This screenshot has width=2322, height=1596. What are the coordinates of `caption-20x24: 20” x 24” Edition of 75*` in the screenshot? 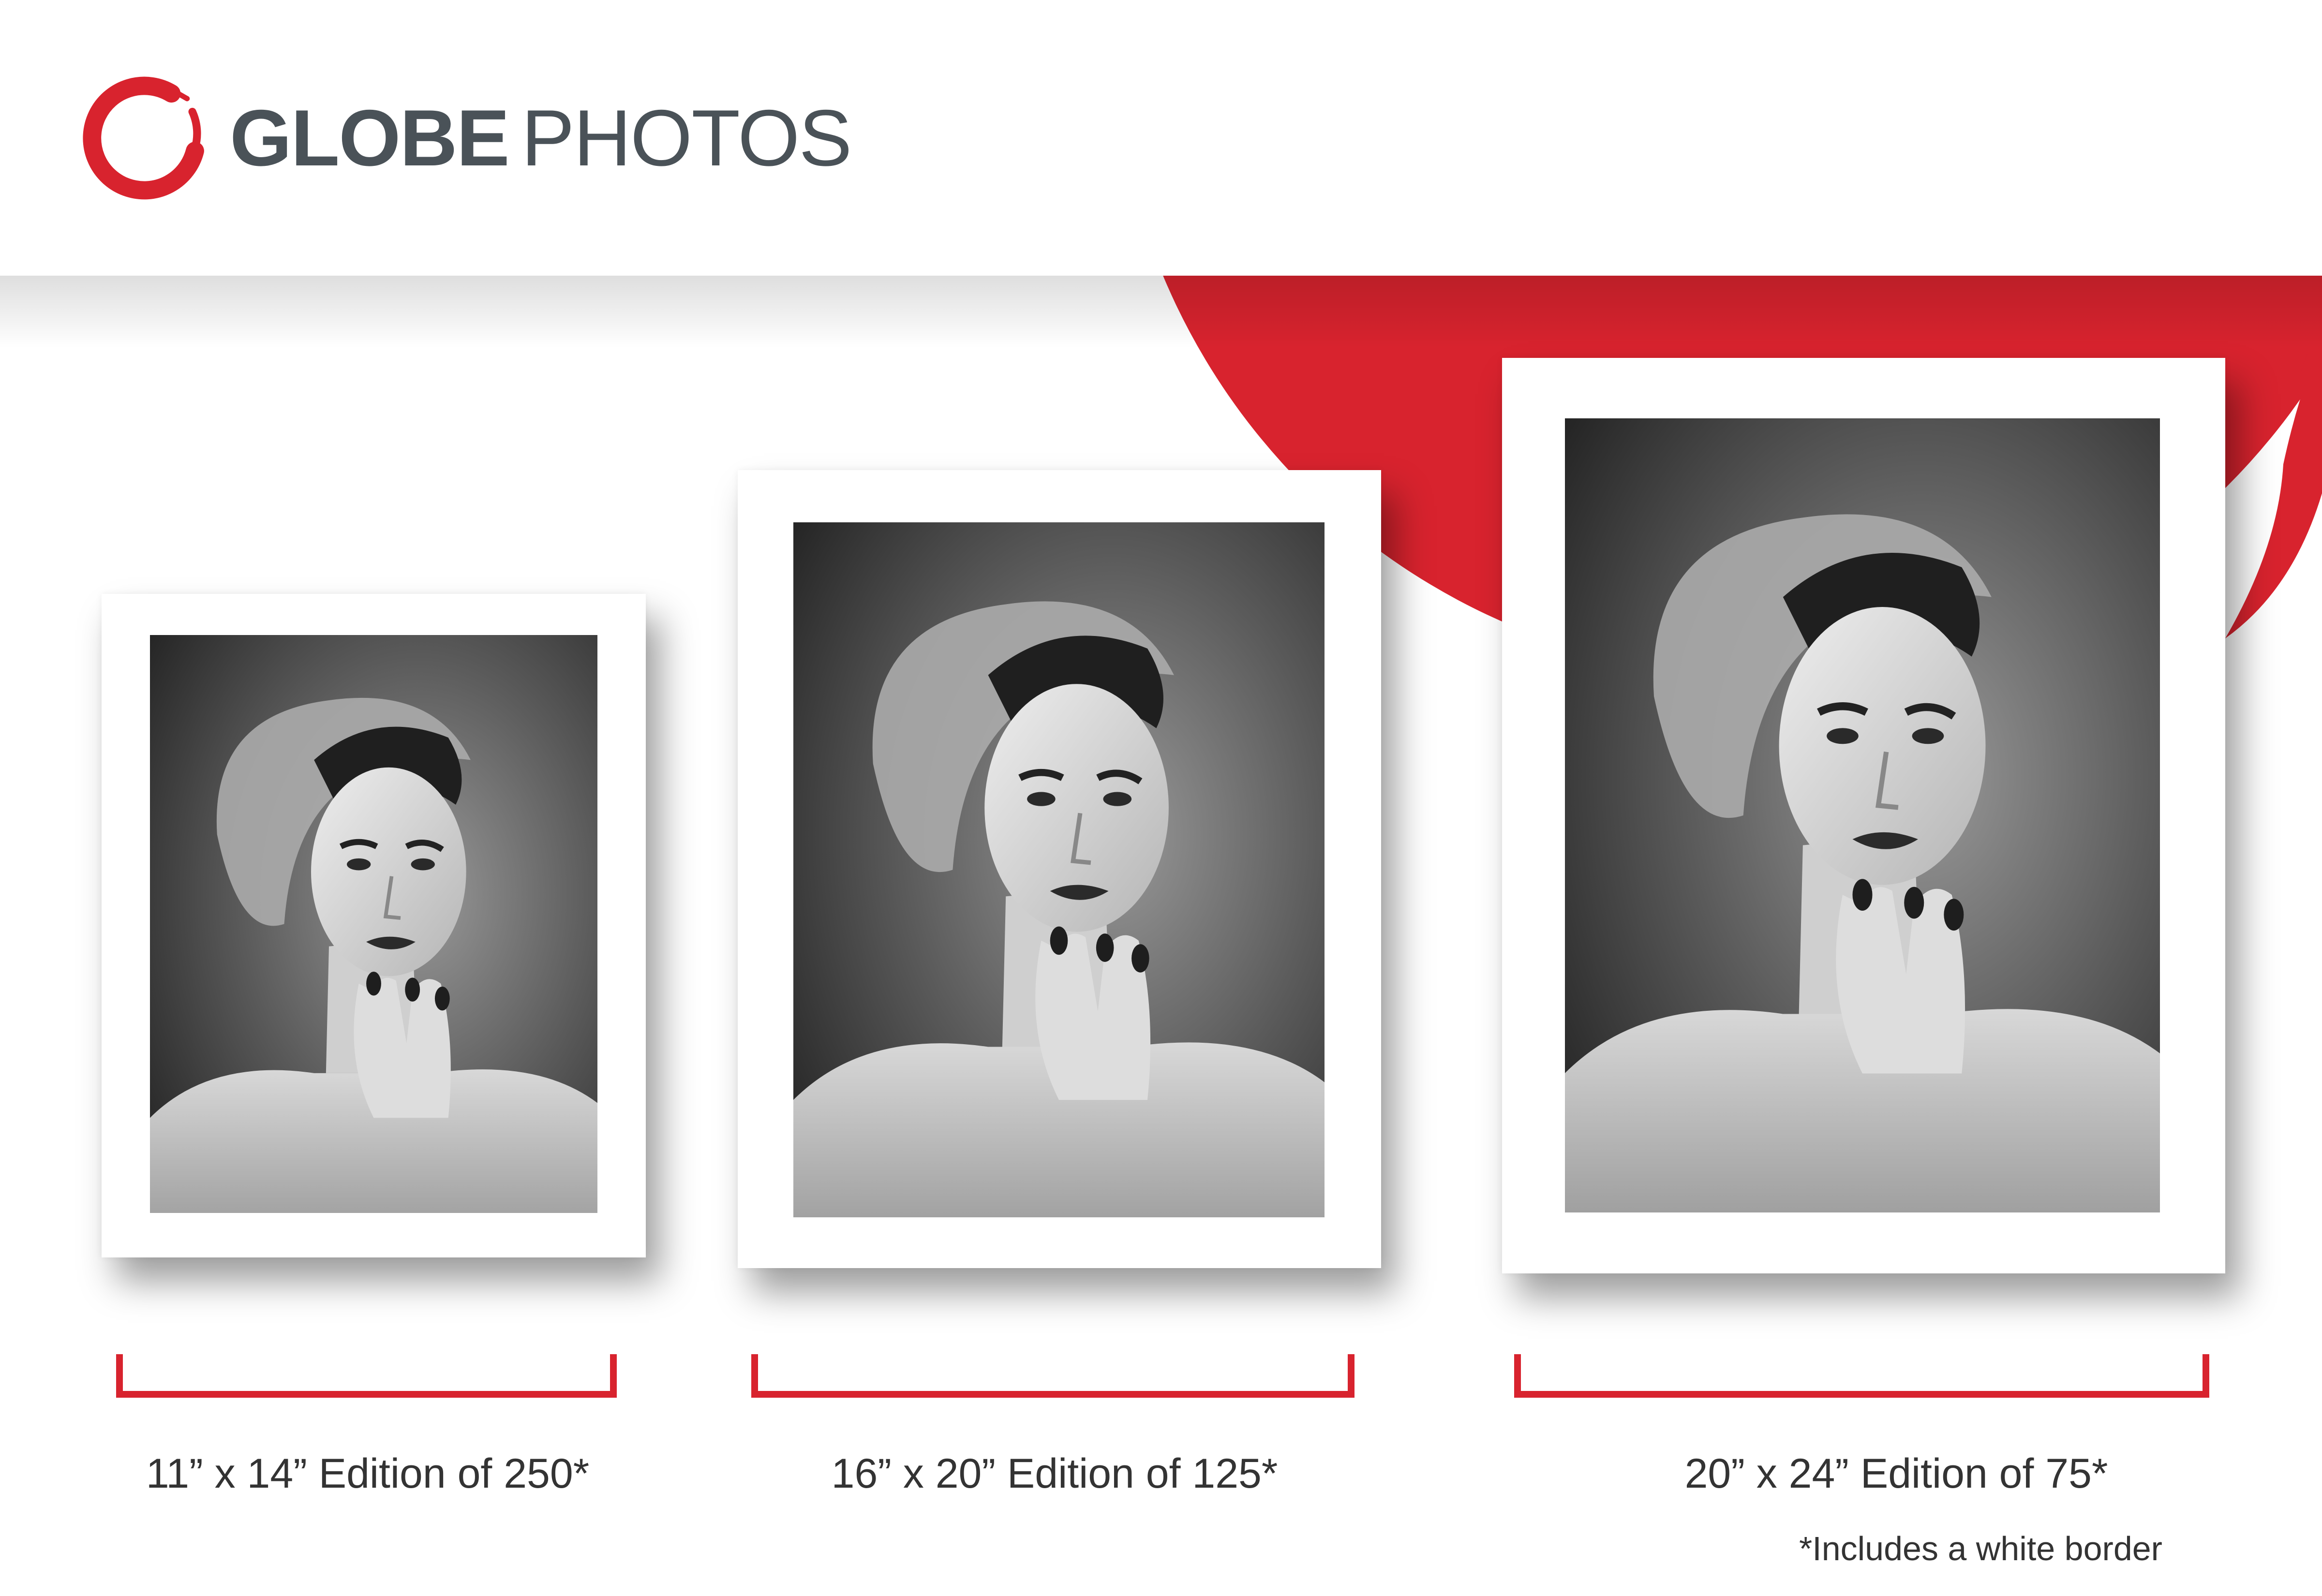 It's located at (1896, 1473).